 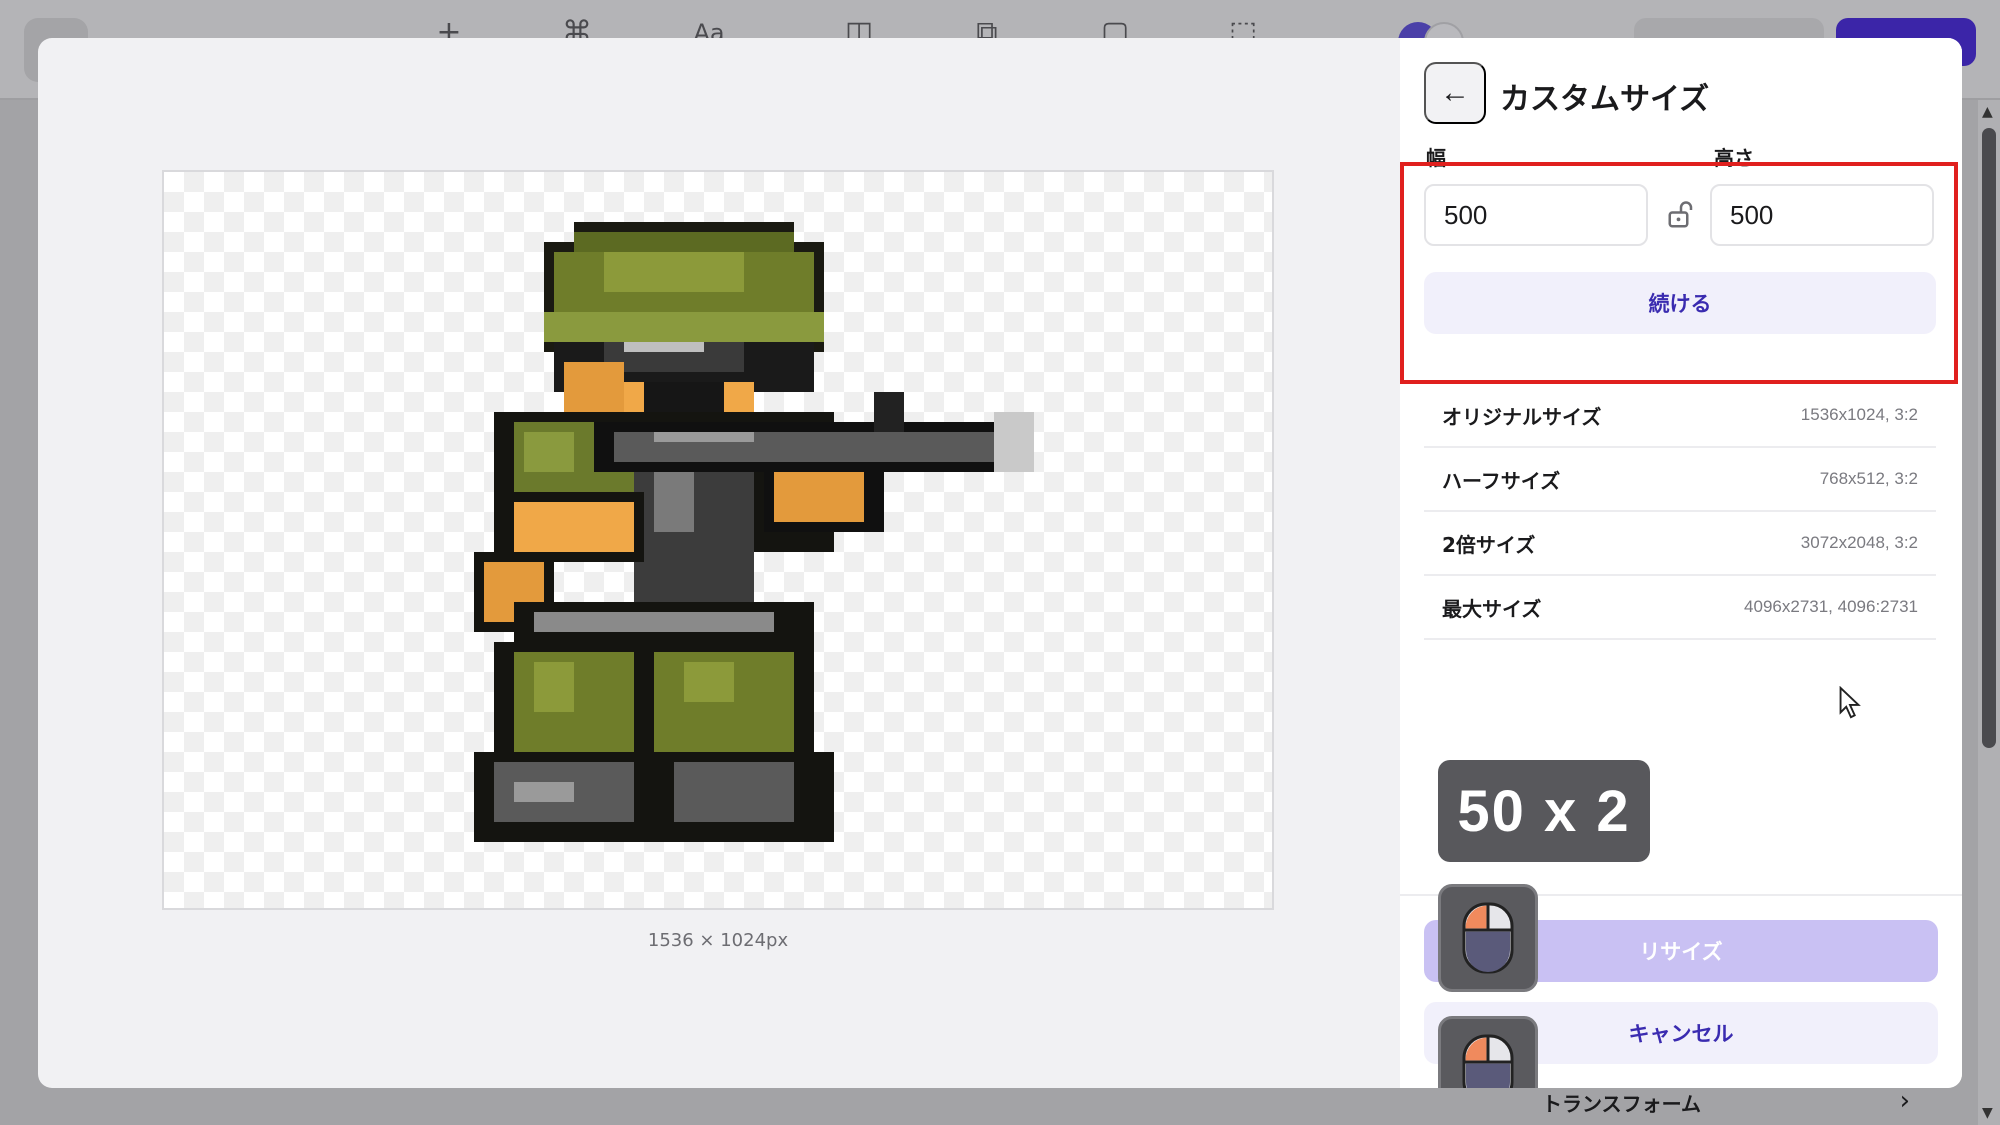 I want to click on transform-menu-item: トランスフォーム ›, so click(x=1718, y=1102).